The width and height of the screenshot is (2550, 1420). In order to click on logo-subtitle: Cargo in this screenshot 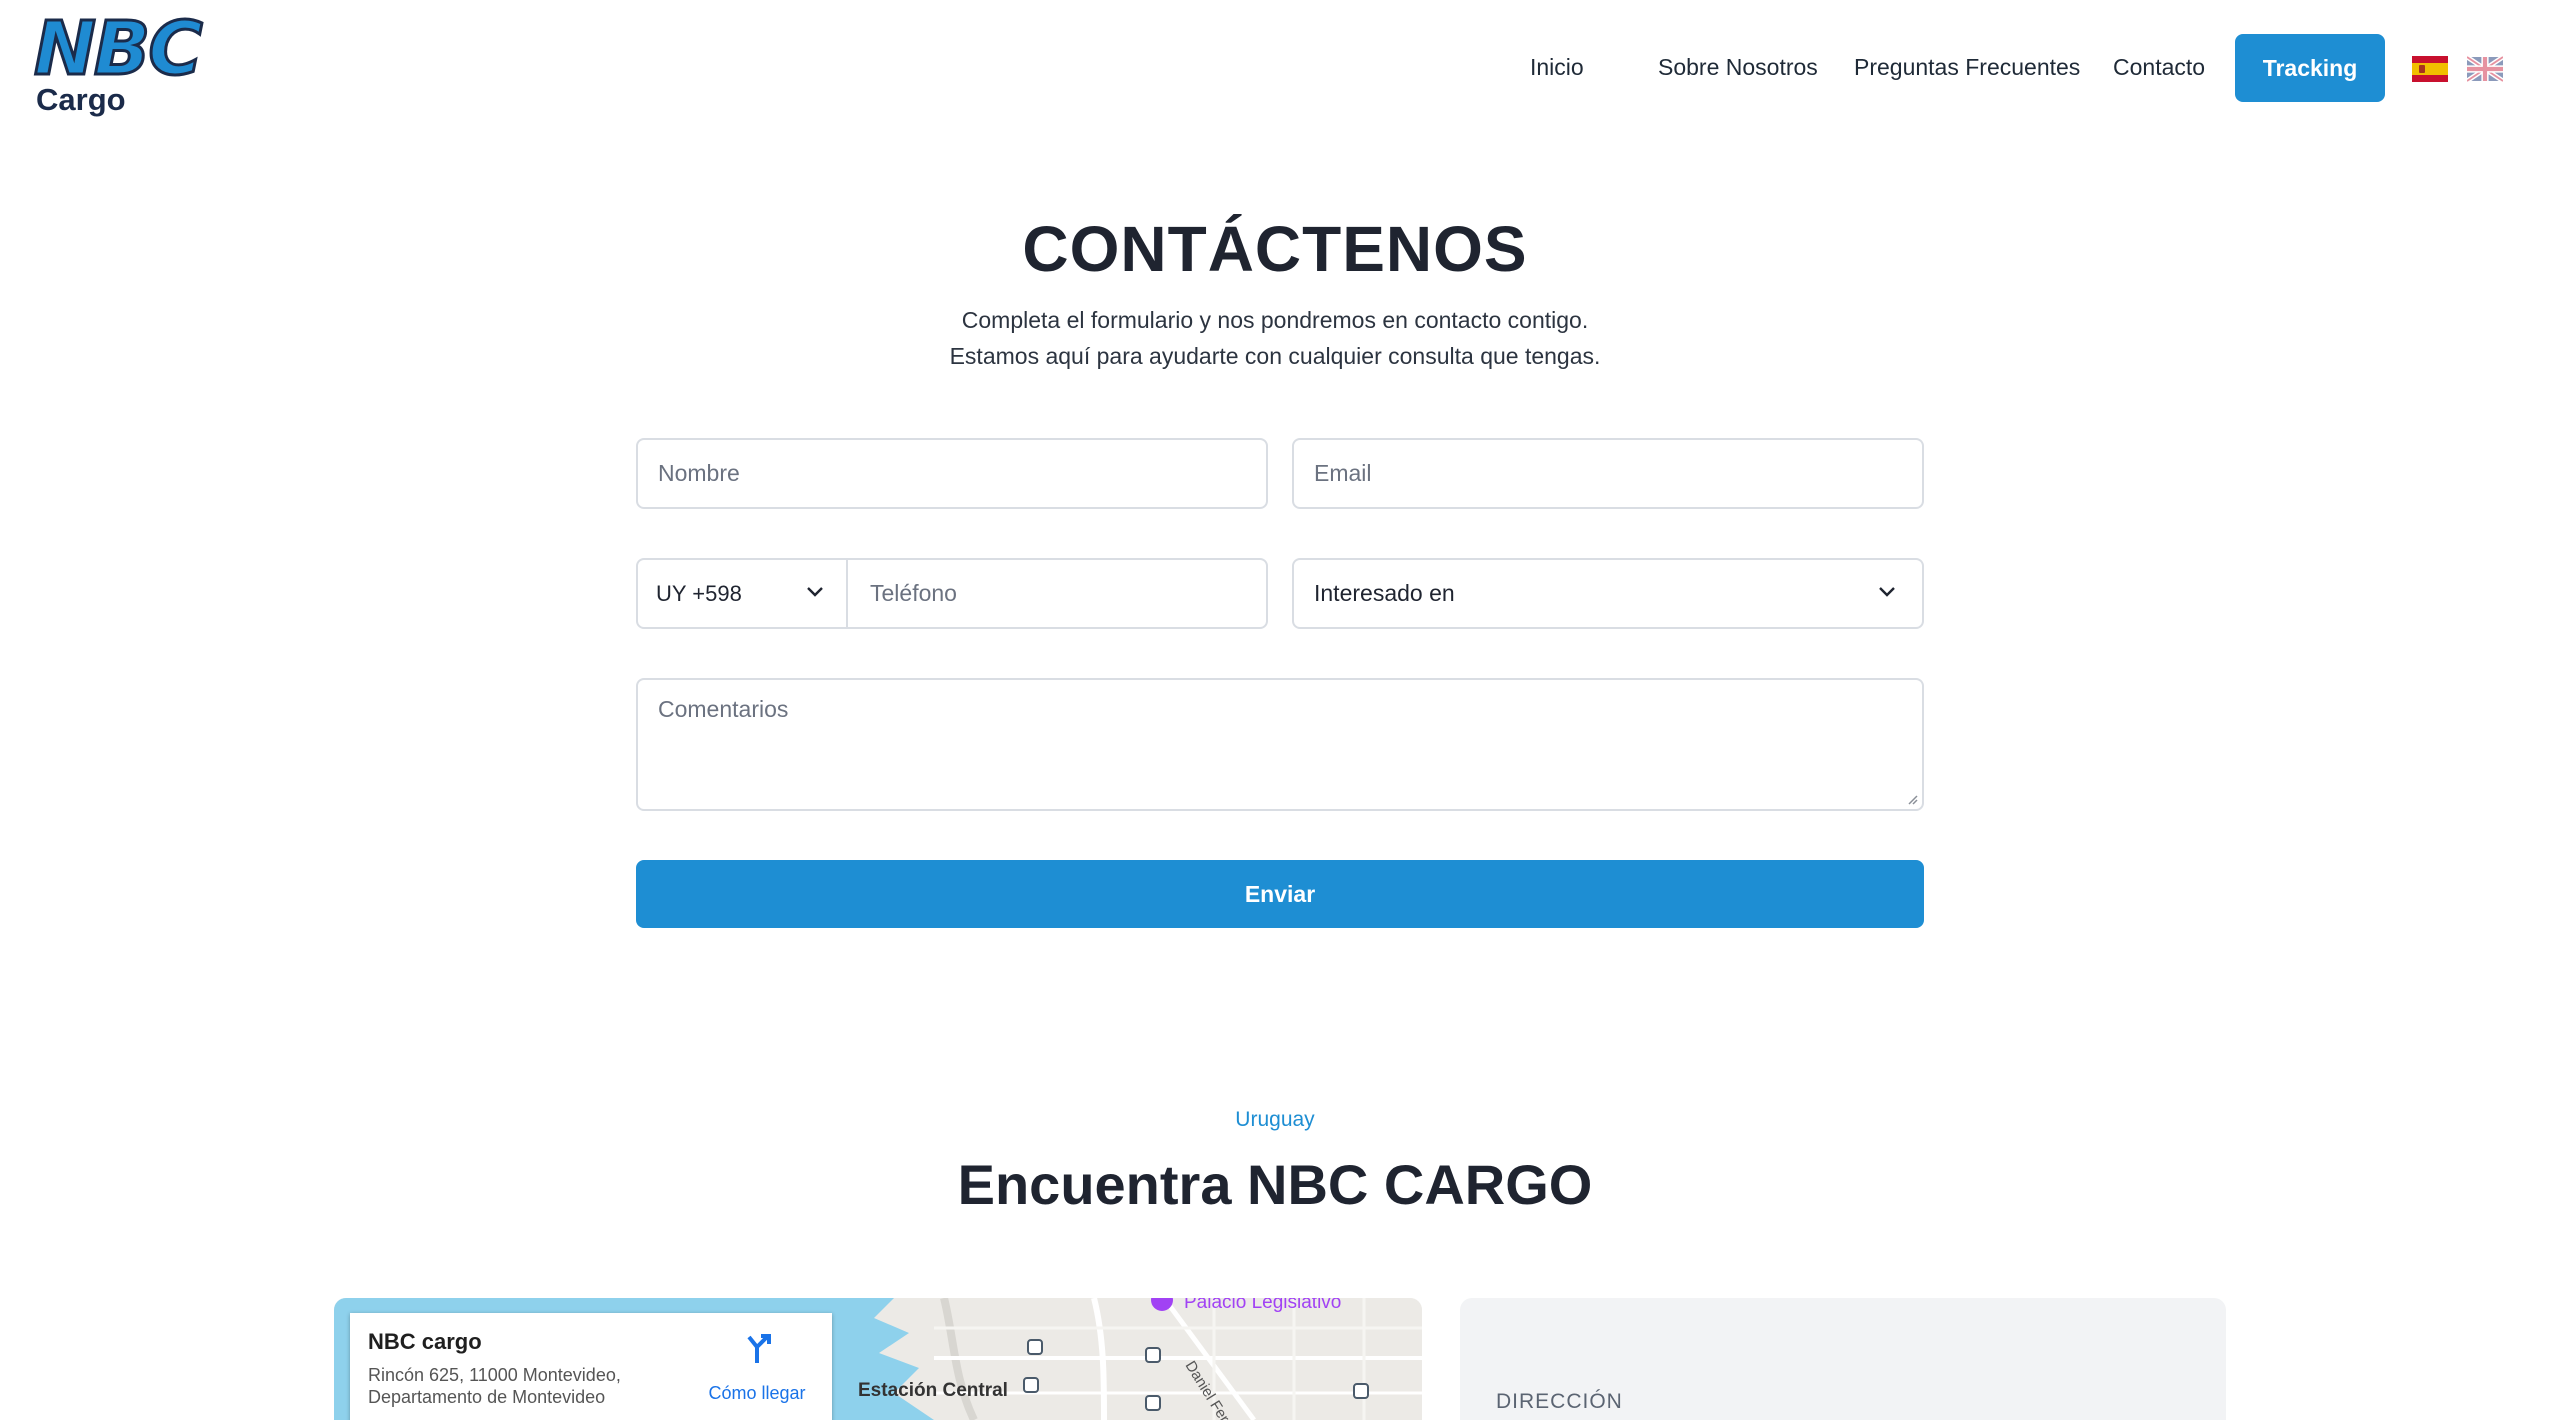, I will do `click(81, 99)`.